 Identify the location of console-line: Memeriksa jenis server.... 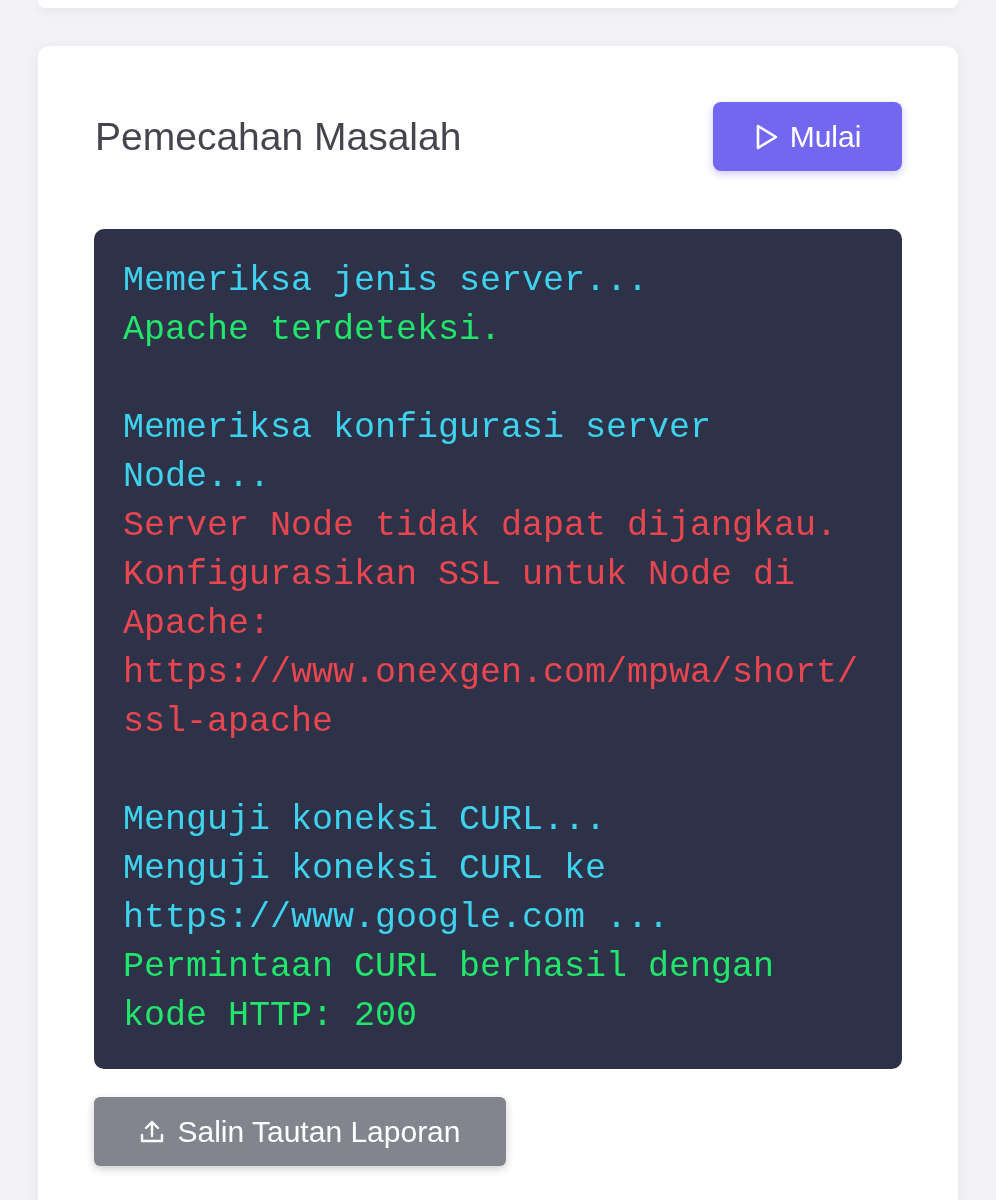
(386, 281).